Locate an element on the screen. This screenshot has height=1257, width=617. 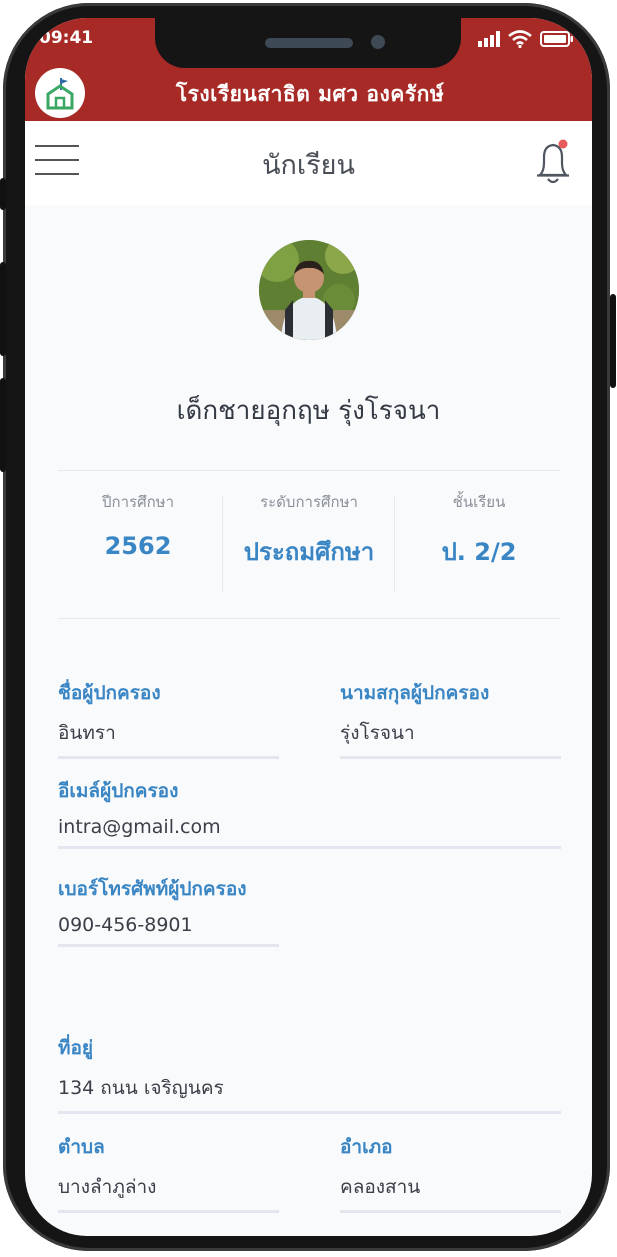
field-value: คลองสาน is located at coordinates (450, 1187).